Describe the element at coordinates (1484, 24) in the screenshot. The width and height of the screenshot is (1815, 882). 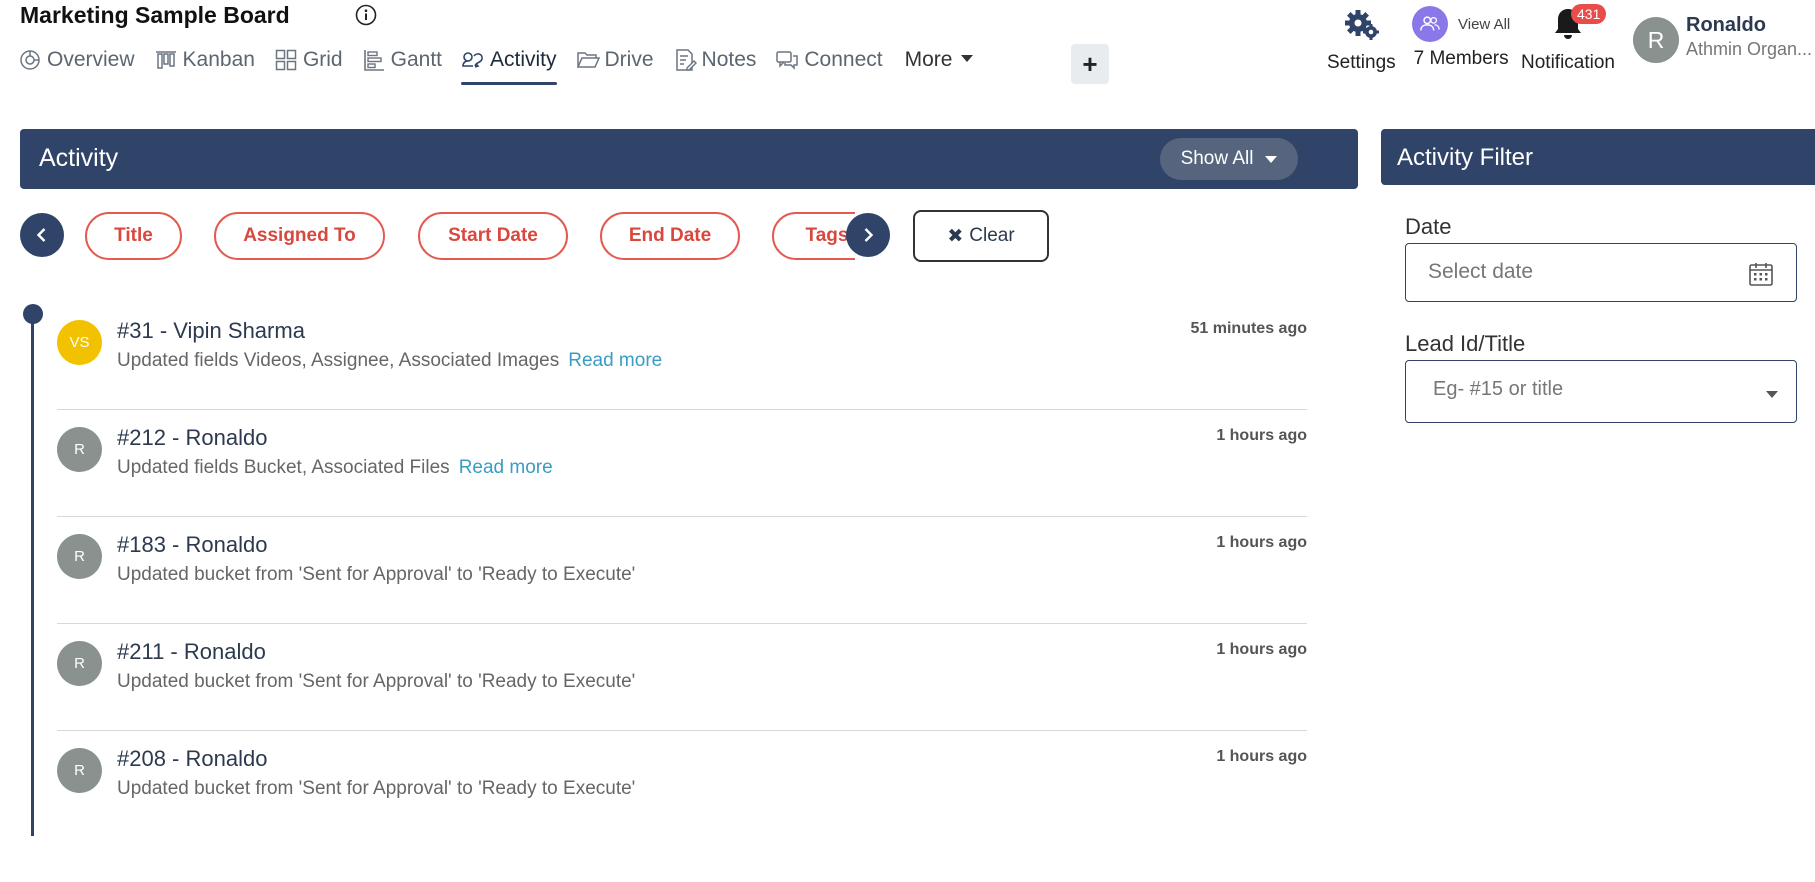
I see `view-all-members-link: View All` at that location.